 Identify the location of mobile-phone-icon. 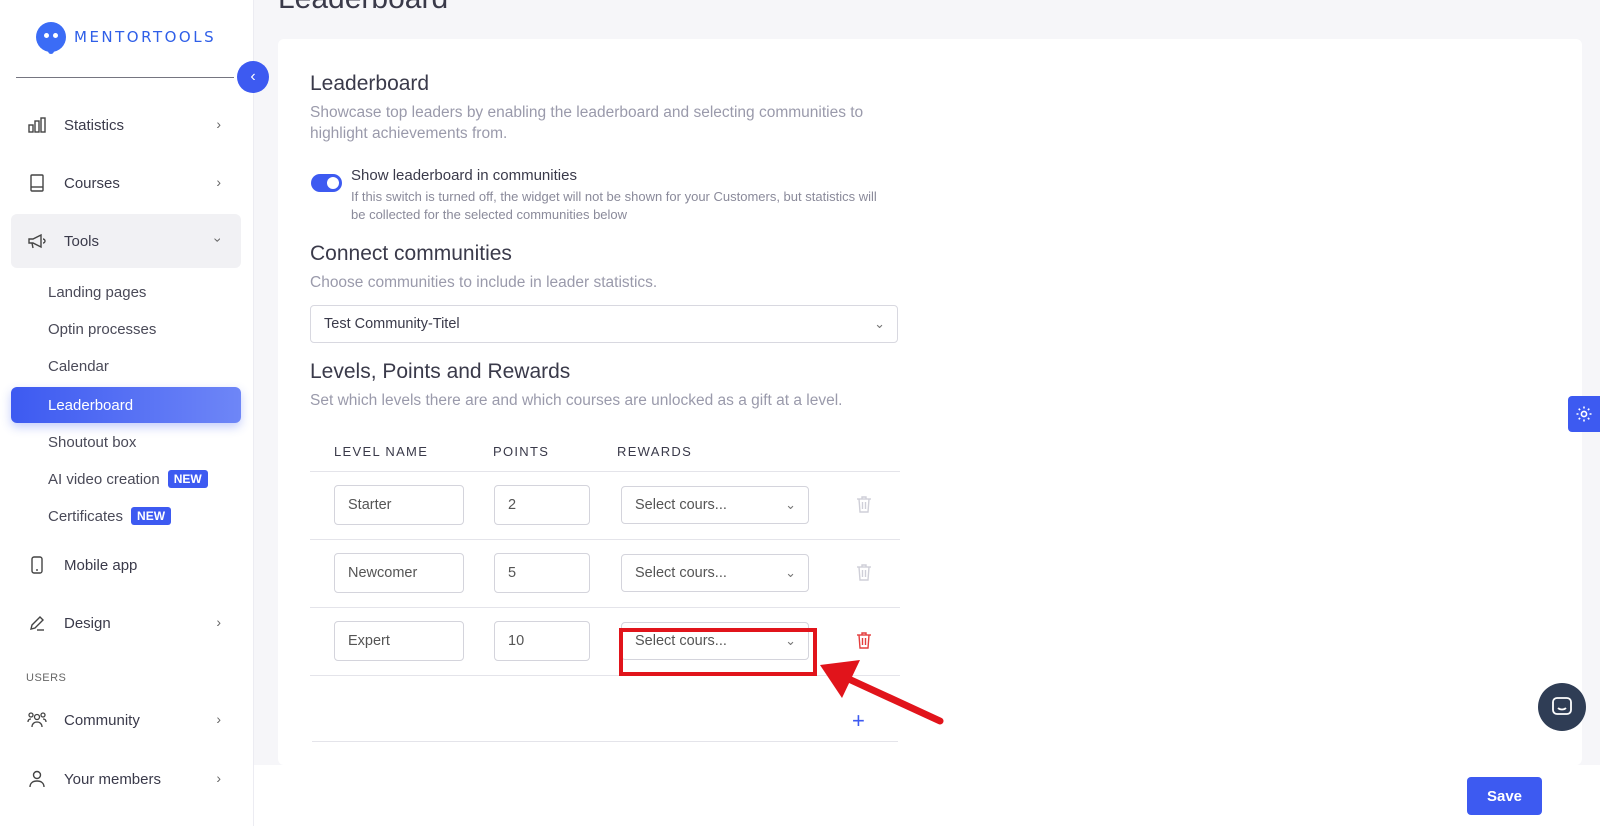
(37, 565).